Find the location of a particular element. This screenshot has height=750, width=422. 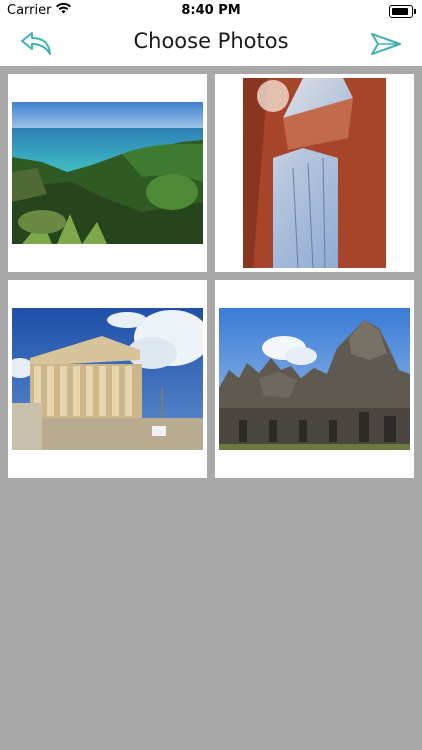

clock: 8:40 PM is located at coordinates (211, 10).